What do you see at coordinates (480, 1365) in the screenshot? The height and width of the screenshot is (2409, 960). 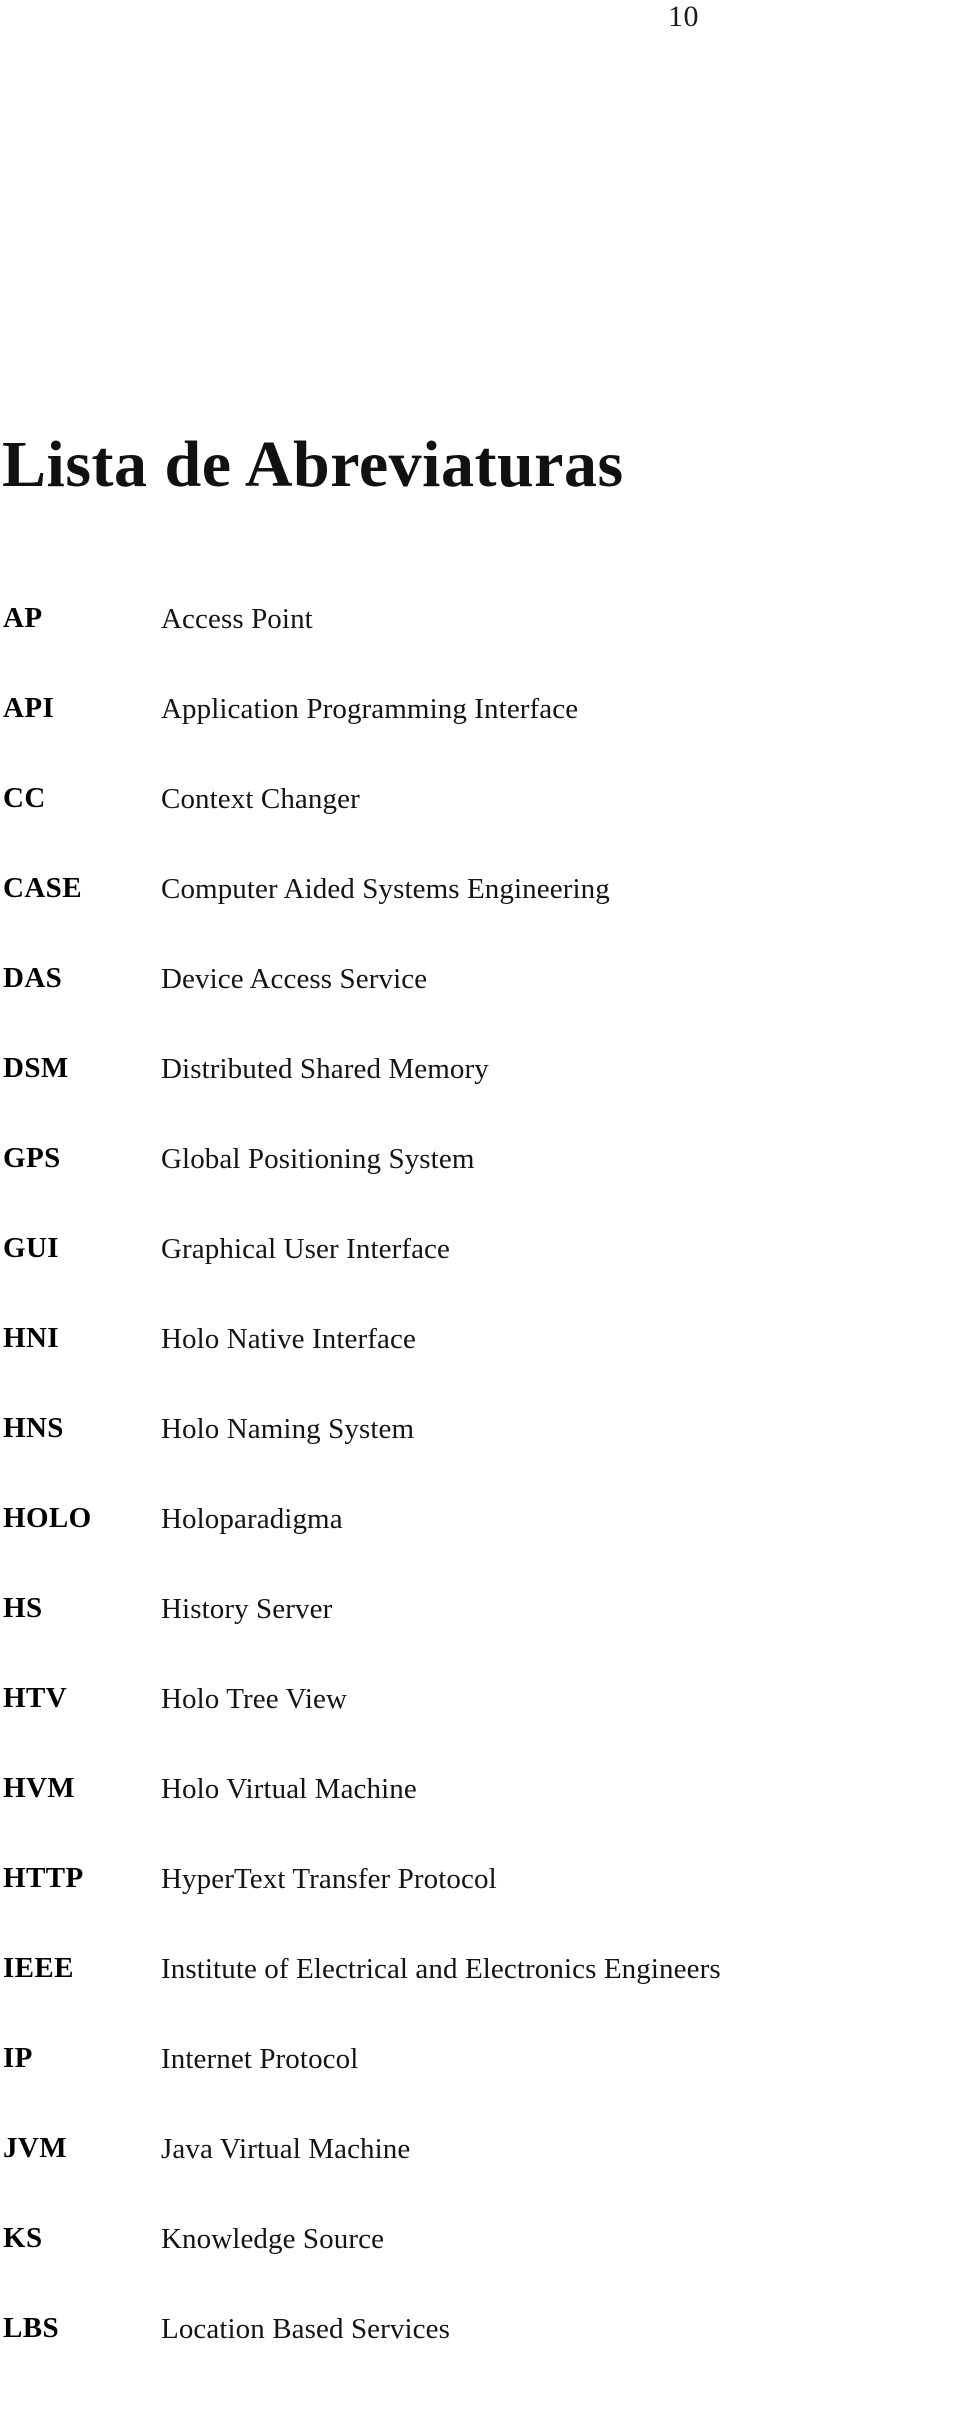 I see `abbreviation-row: HNI Holo Native Interface` at bounding box center [480, 1365].